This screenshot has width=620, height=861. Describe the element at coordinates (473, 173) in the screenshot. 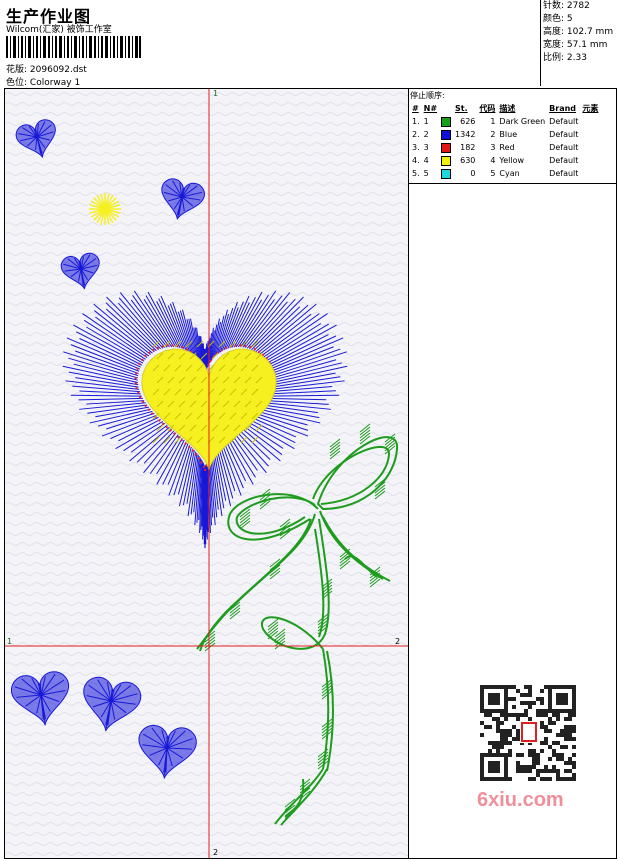

I see `row-stitches: 0` at that location.